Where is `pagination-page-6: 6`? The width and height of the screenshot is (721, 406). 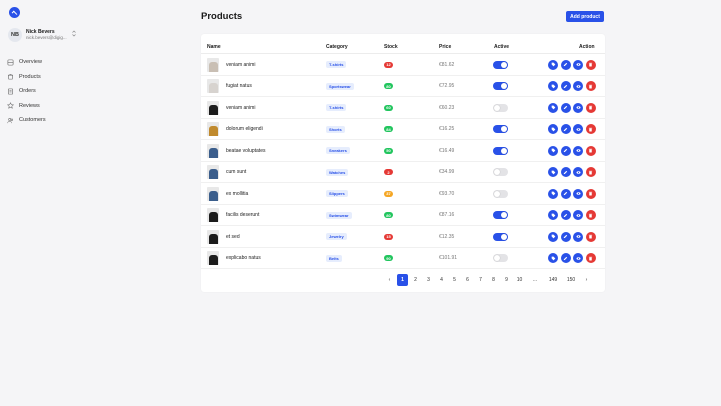 pagination-page-6: 6 is located at coordinates (467, 280).